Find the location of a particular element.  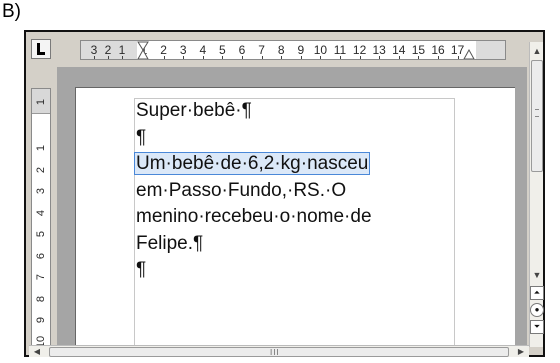

vertical-scrollbar: ▲ ▼ ⏶ ● ⏷ is located at coordinates (536, 194).